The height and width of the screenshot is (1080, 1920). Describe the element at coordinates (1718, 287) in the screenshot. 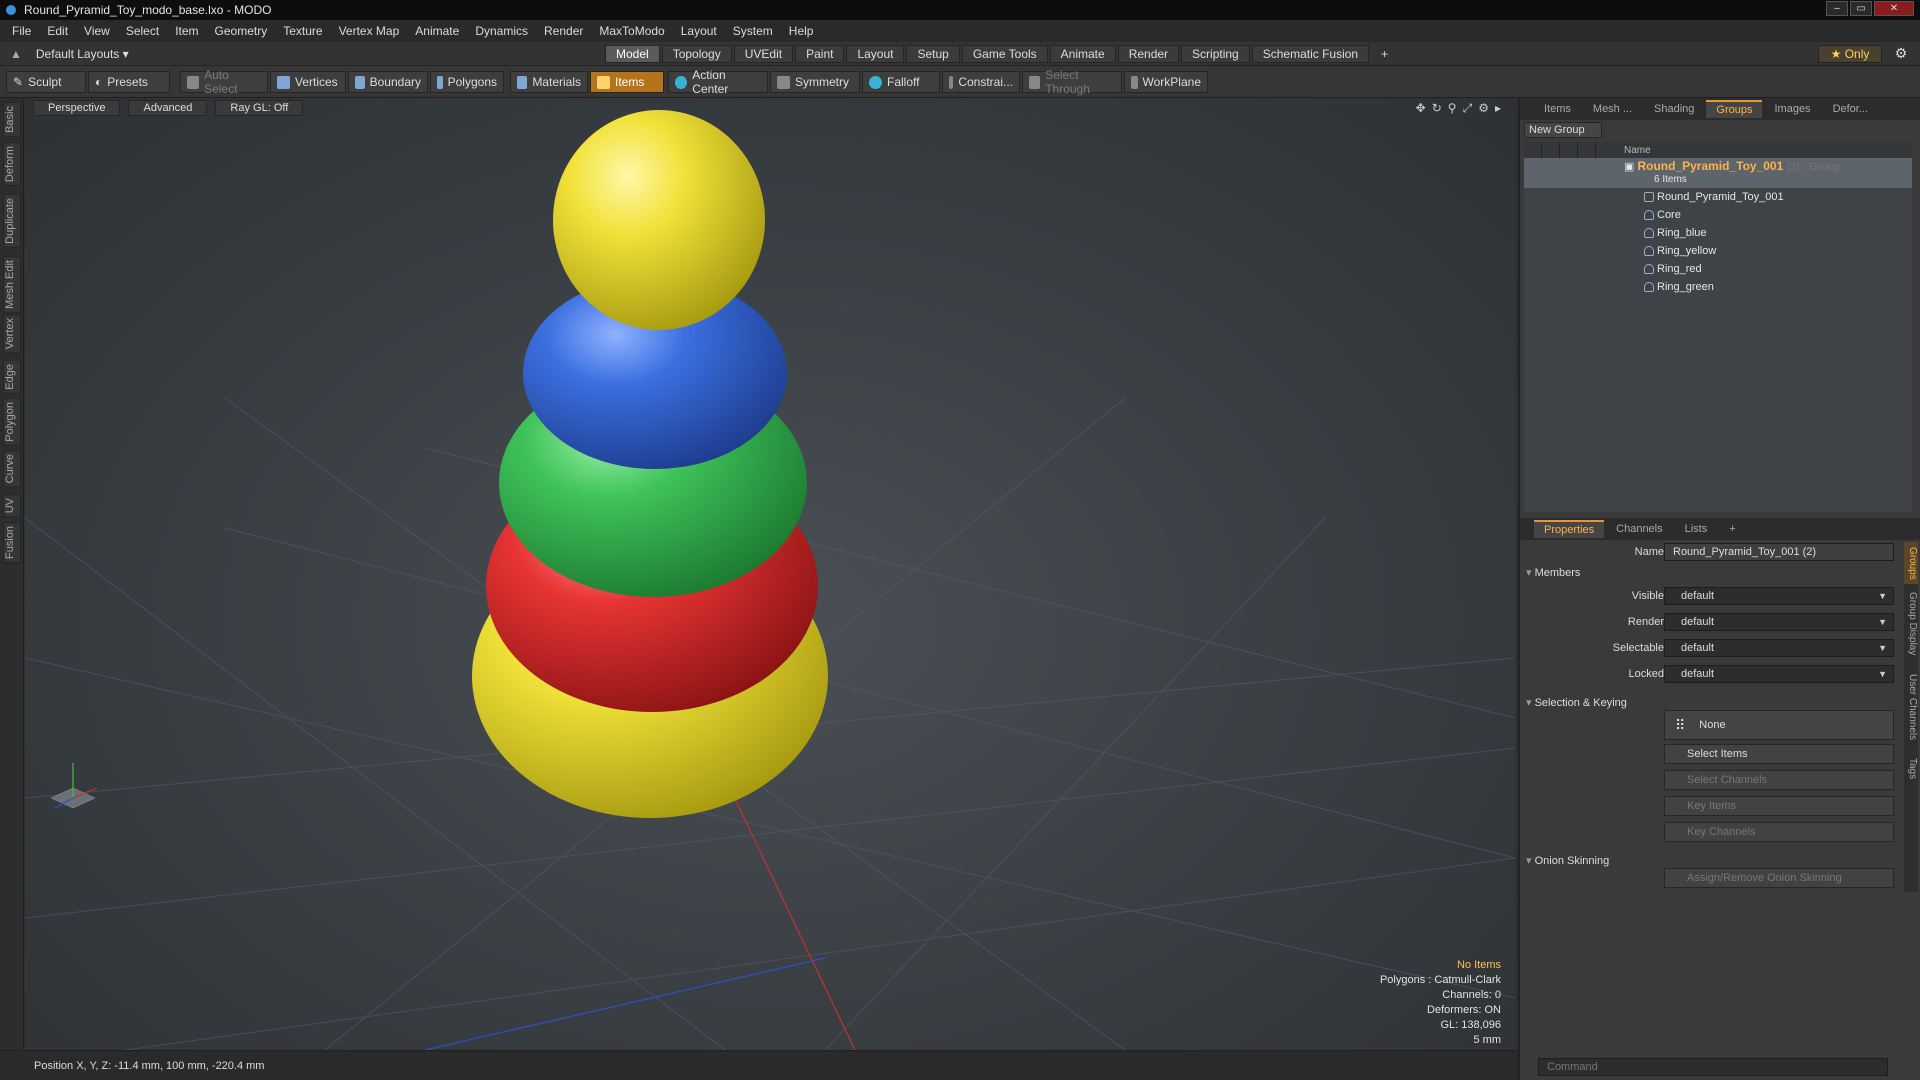

I see `list-item: Ring_green` at that location.